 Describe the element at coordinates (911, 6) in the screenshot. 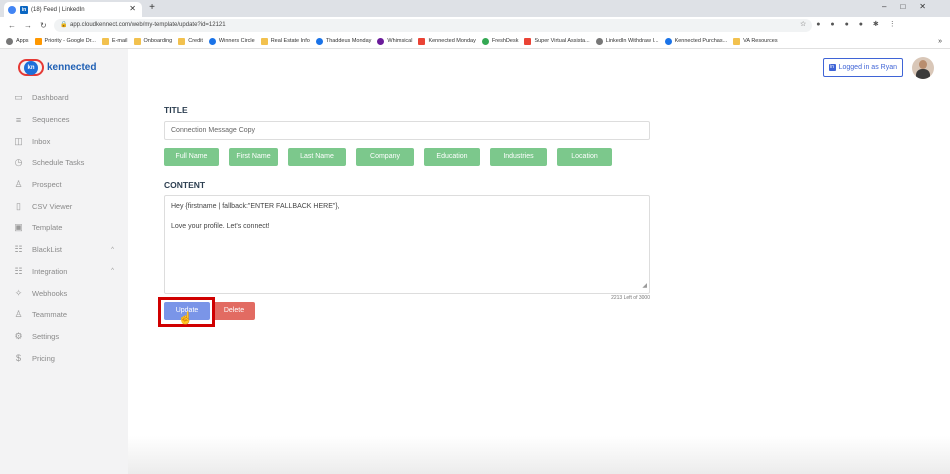

I see `window-controls: –□✕` at that location.